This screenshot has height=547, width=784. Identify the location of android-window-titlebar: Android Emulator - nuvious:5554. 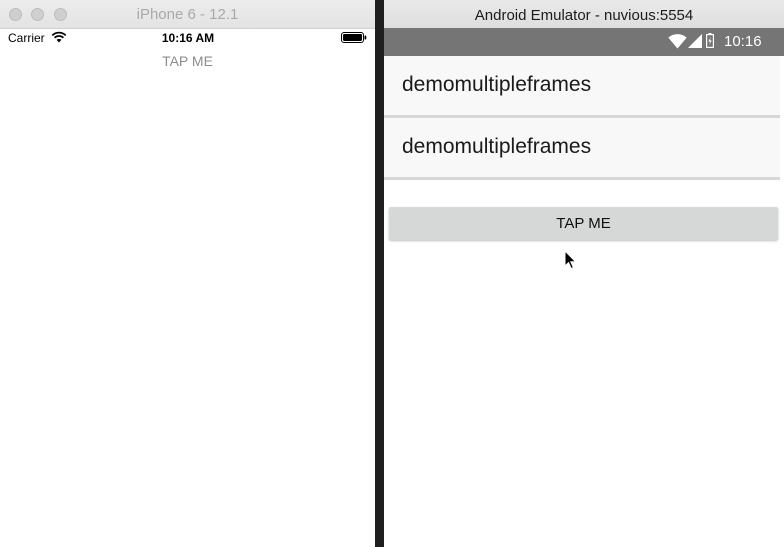
(584, 14).